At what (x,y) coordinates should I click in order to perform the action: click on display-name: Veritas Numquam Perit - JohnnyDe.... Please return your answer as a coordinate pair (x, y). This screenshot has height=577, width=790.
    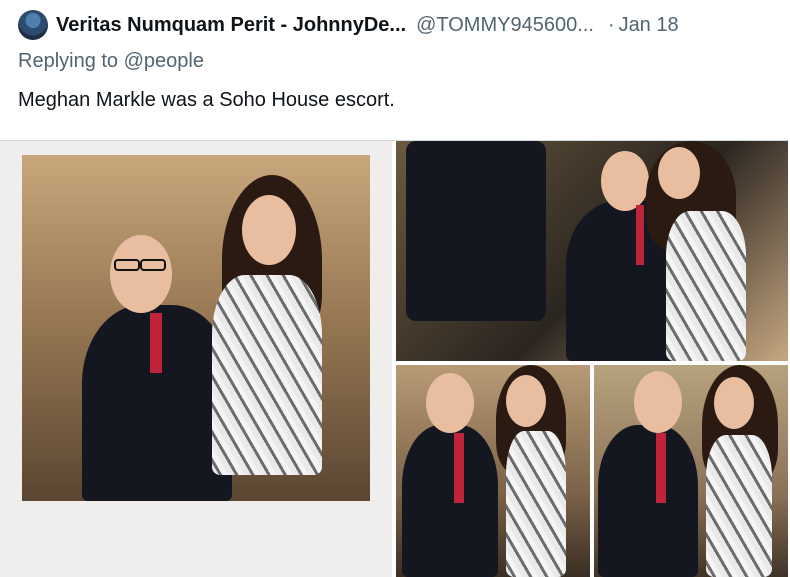
    Looking at the image, I should click on (231, 25).